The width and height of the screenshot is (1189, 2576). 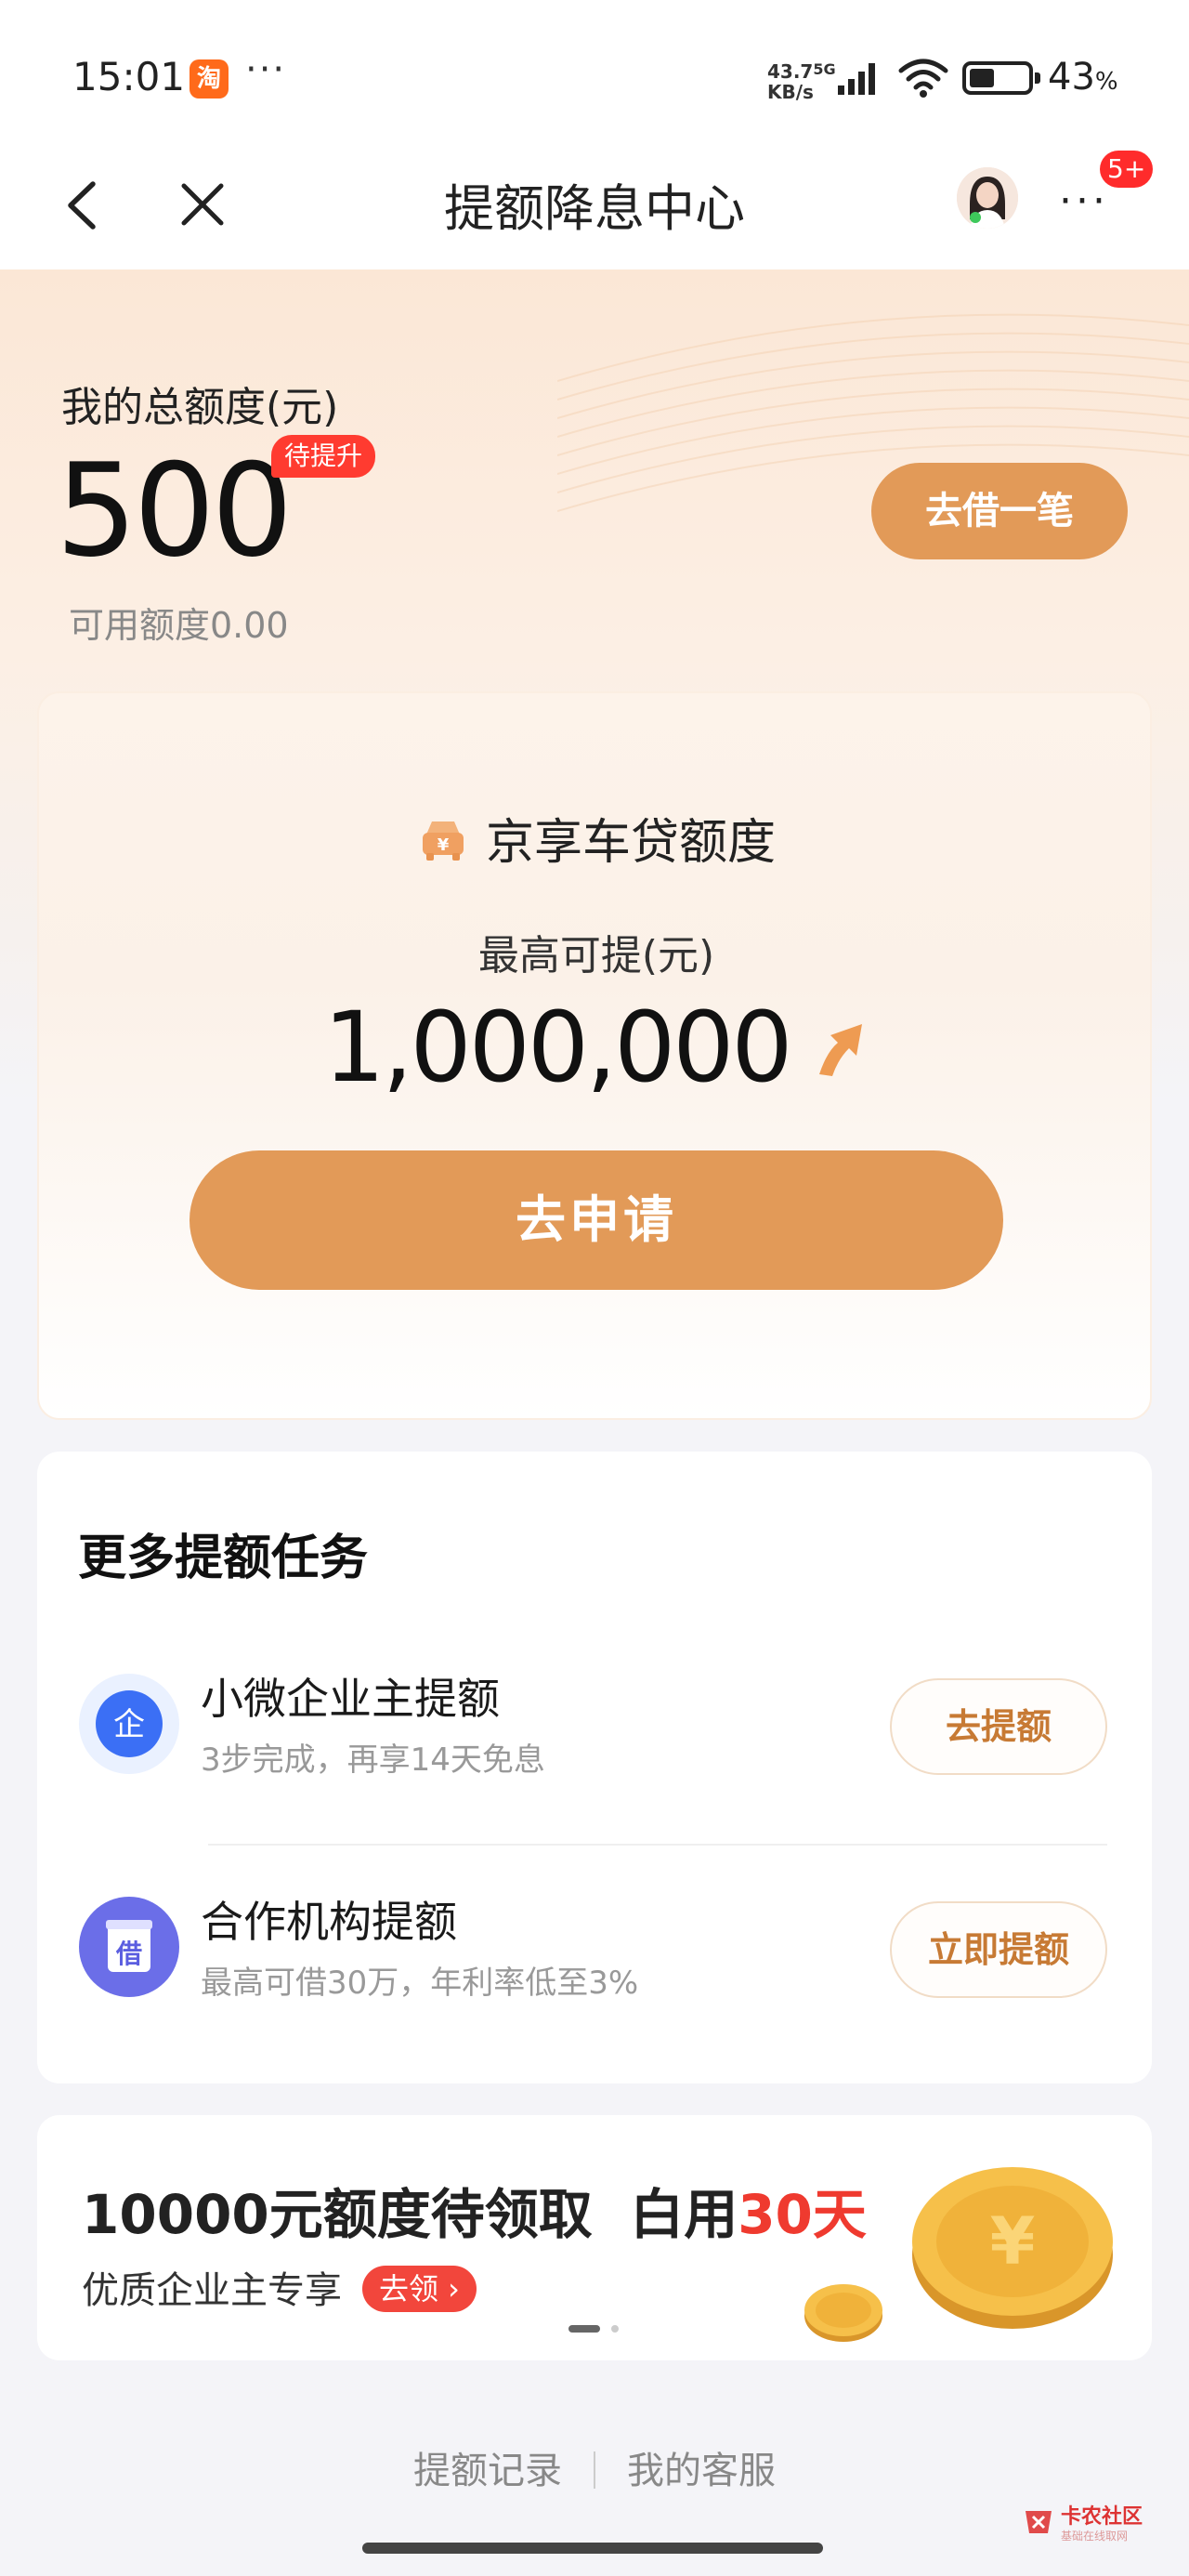 I want to click on promo-banner: 10000元额度待领取 白用30天 优质企业主专享 去领 › ¥, so click(x=594, y=2237).